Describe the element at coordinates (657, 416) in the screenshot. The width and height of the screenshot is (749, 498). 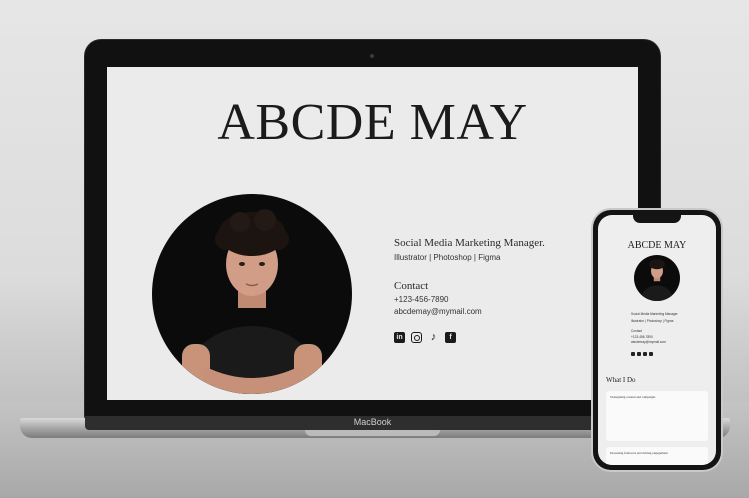
I see `service-card: Strategizing content and campaigns` at that location.